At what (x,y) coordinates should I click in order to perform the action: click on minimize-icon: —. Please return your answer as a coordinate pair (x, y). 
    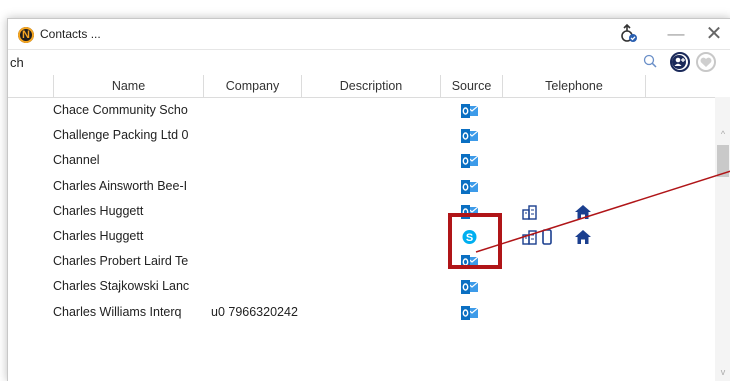
    Looking at the image, I should click on (676, 33).